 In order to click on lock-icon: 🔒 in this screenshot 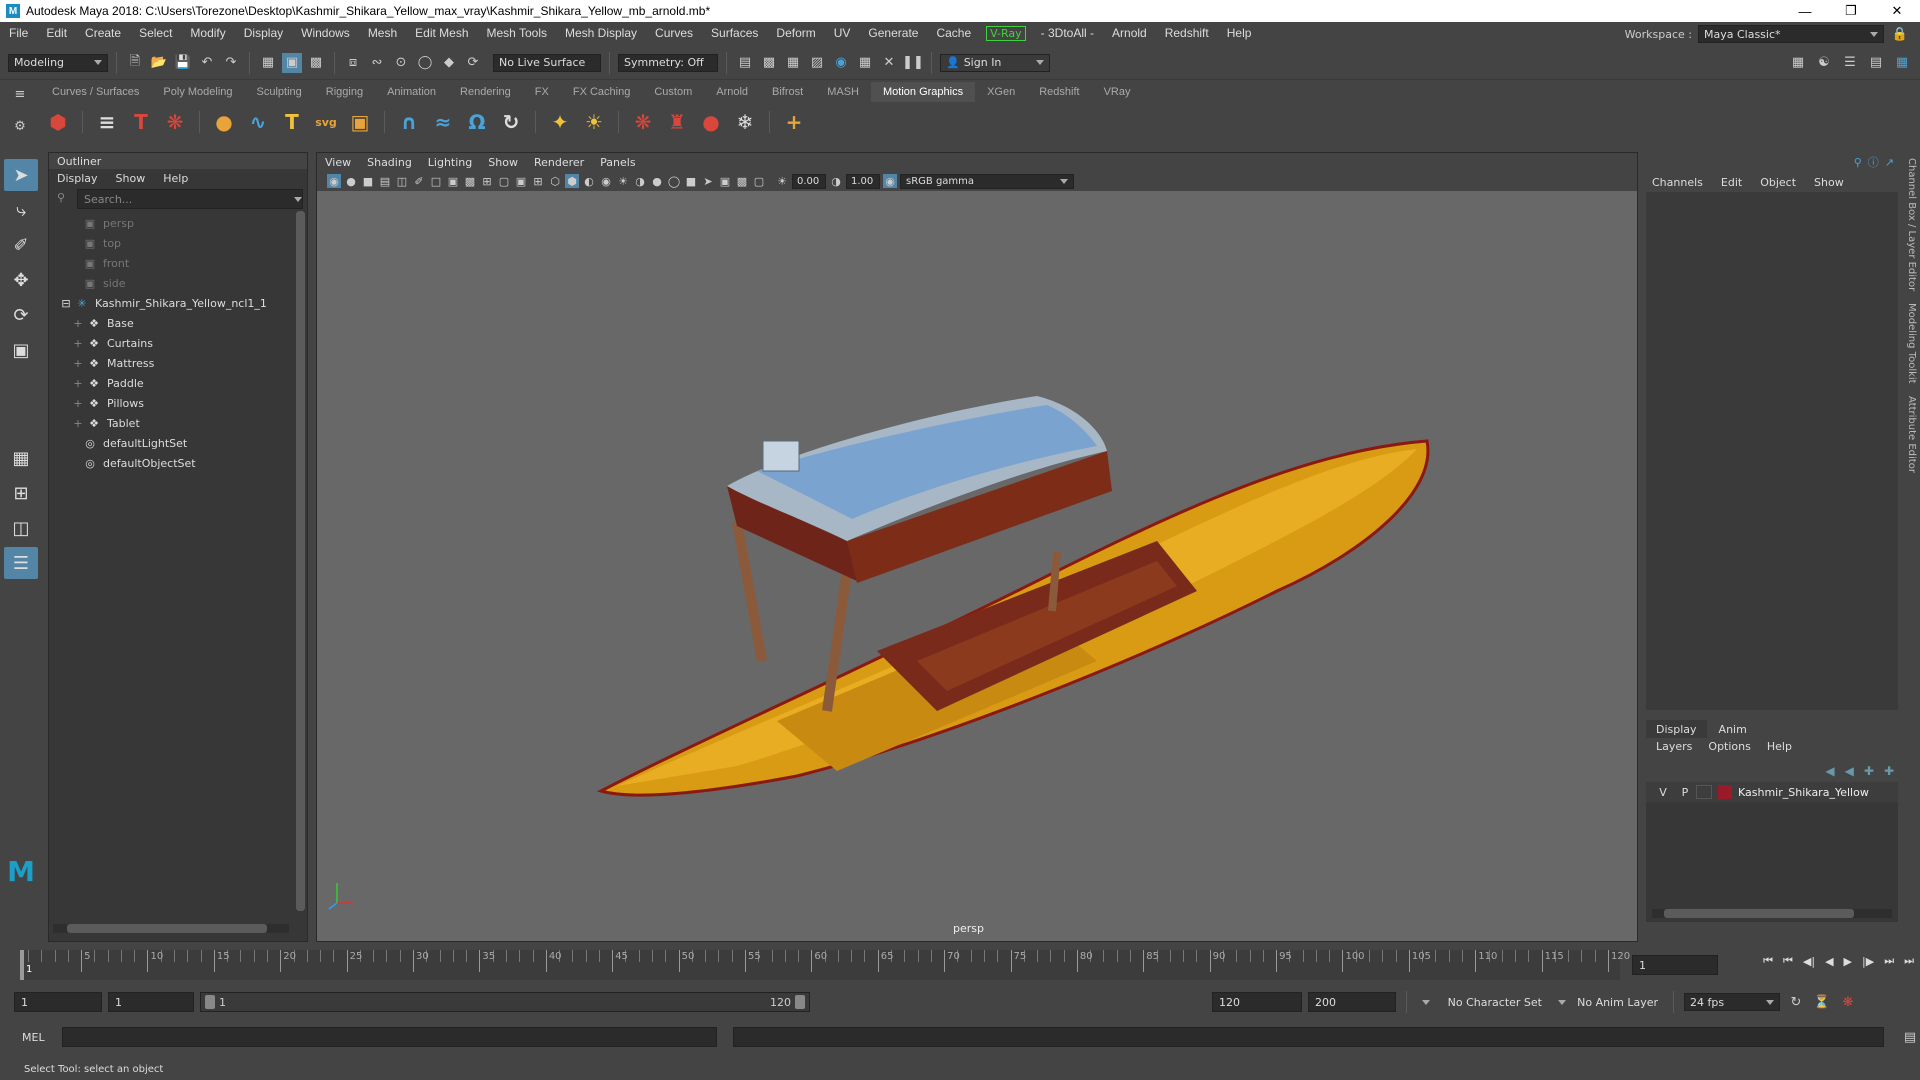, I will do `click(1900, 34)`.